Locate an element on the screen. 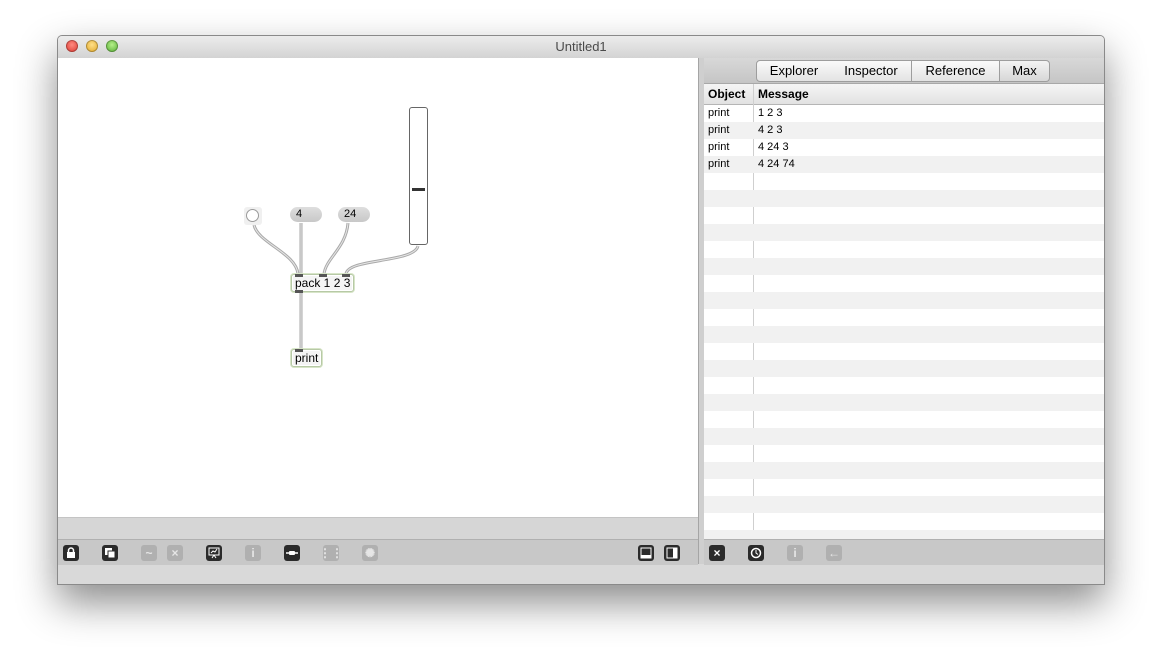  table-row: print 4 24 3 is located at coordinates (904, 147).